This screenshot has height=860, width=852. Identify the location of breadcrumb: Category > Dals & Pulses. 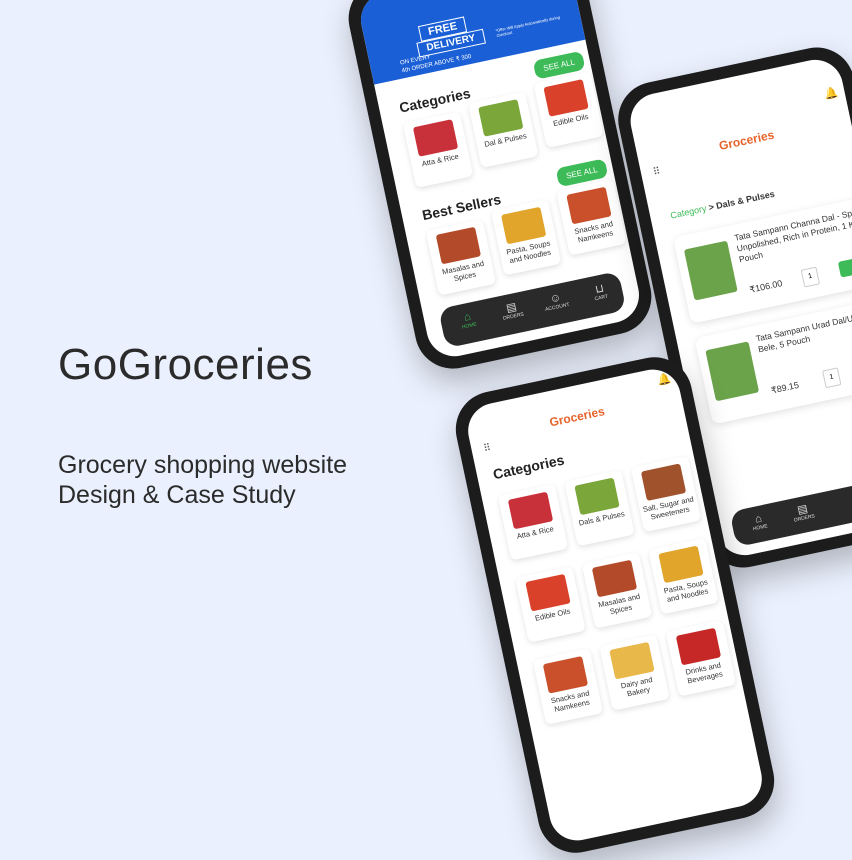
(722, 205).